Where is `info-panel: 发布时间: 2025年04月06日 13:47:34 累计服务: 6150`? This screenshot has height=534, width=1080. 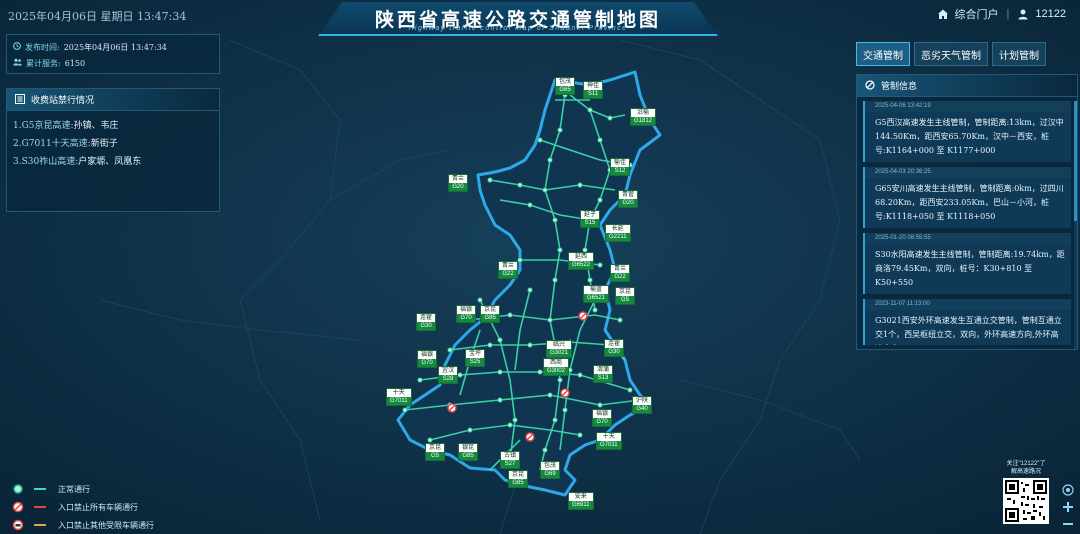
info-panel: 发布时间: 2025年04月06日 13:47:34 累计服务: 6150 is located at coordinates (113, 54).